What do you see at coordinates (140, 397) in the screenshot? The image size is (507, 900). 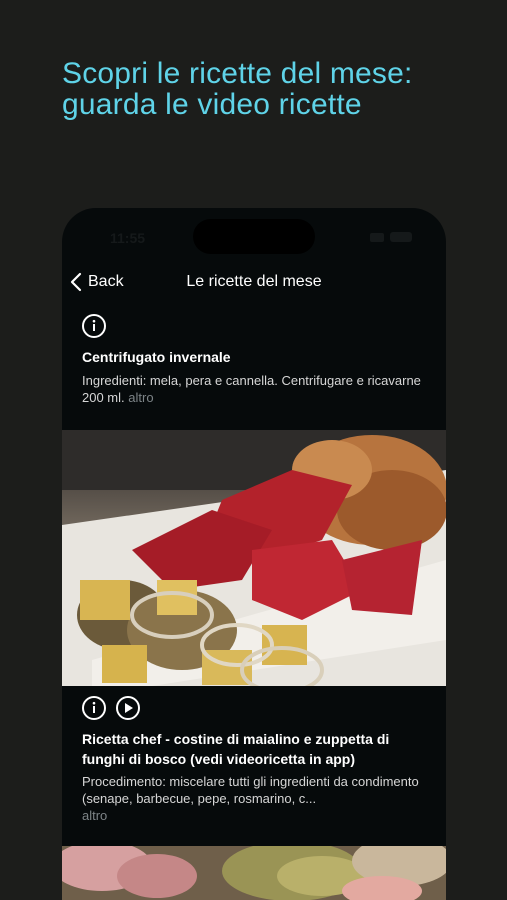 I see `recipe-1-more-link: altro` at bounding box center [140, 397].